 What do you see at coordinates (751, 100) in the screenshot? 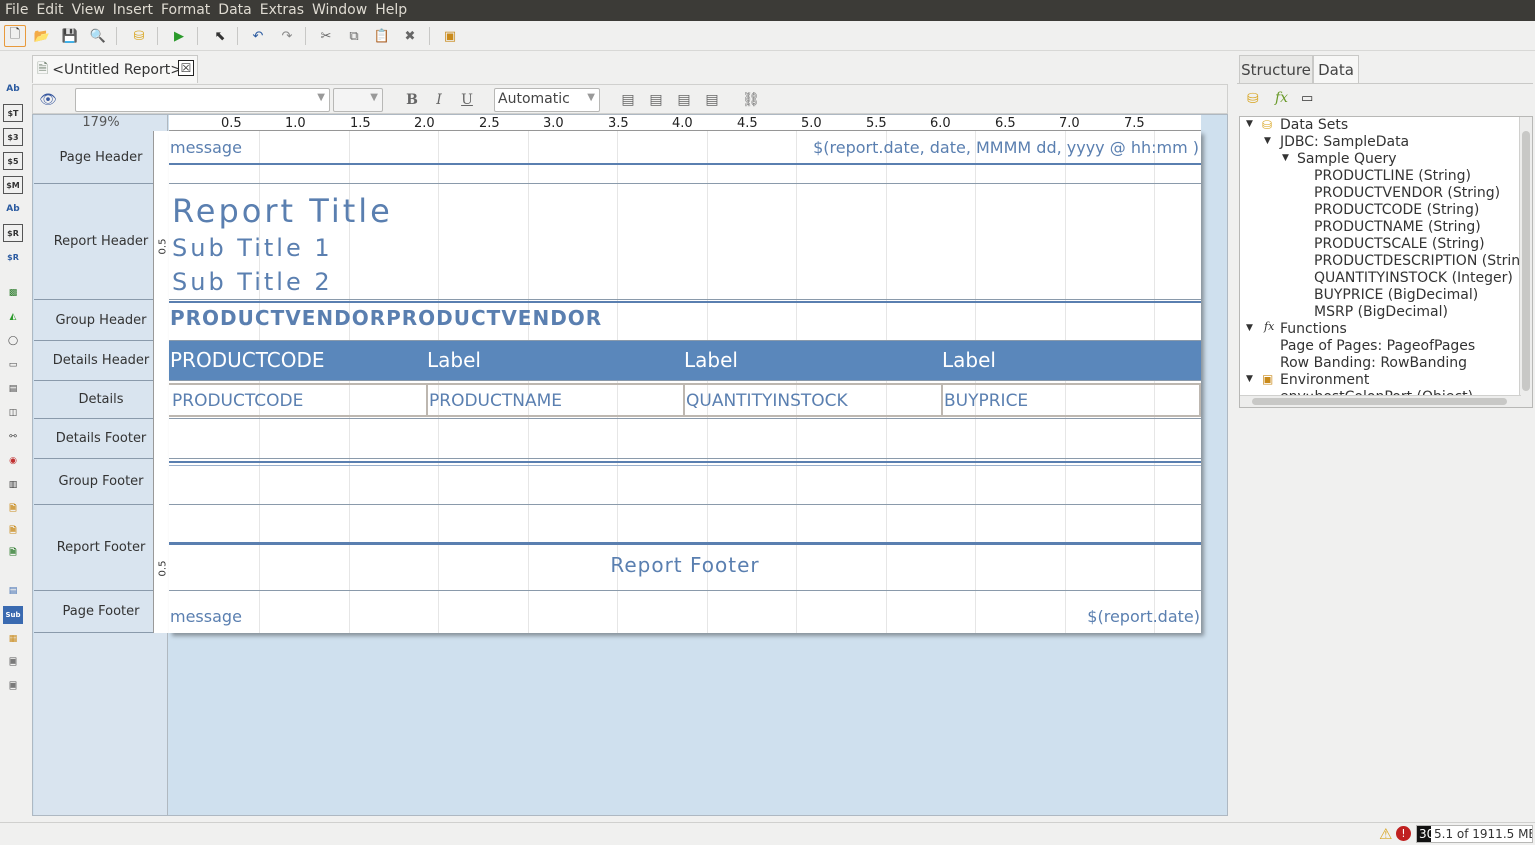
I see `hyperlink-button: ⛓` at bounding box center [751, 100].